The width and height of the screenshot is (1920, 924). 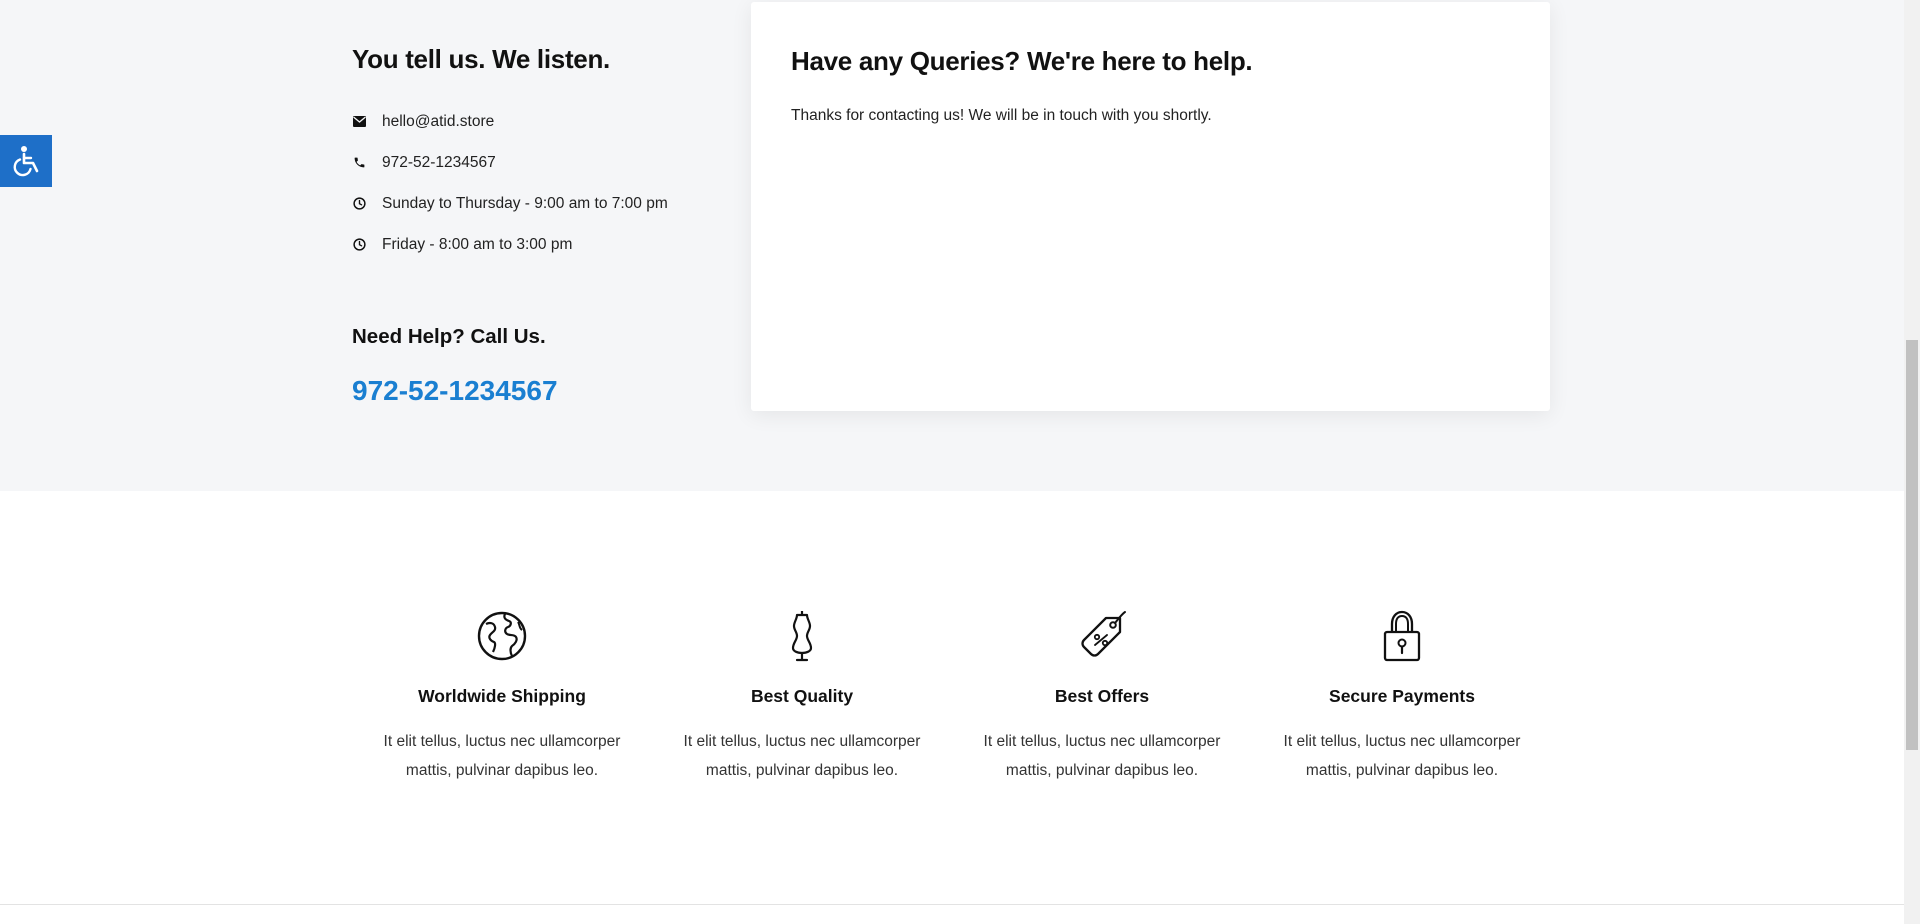 What do you see at coordinates (1103, 634) in the screenshot?
I see `price-tag-icon` at bounding box center [1103, 634].